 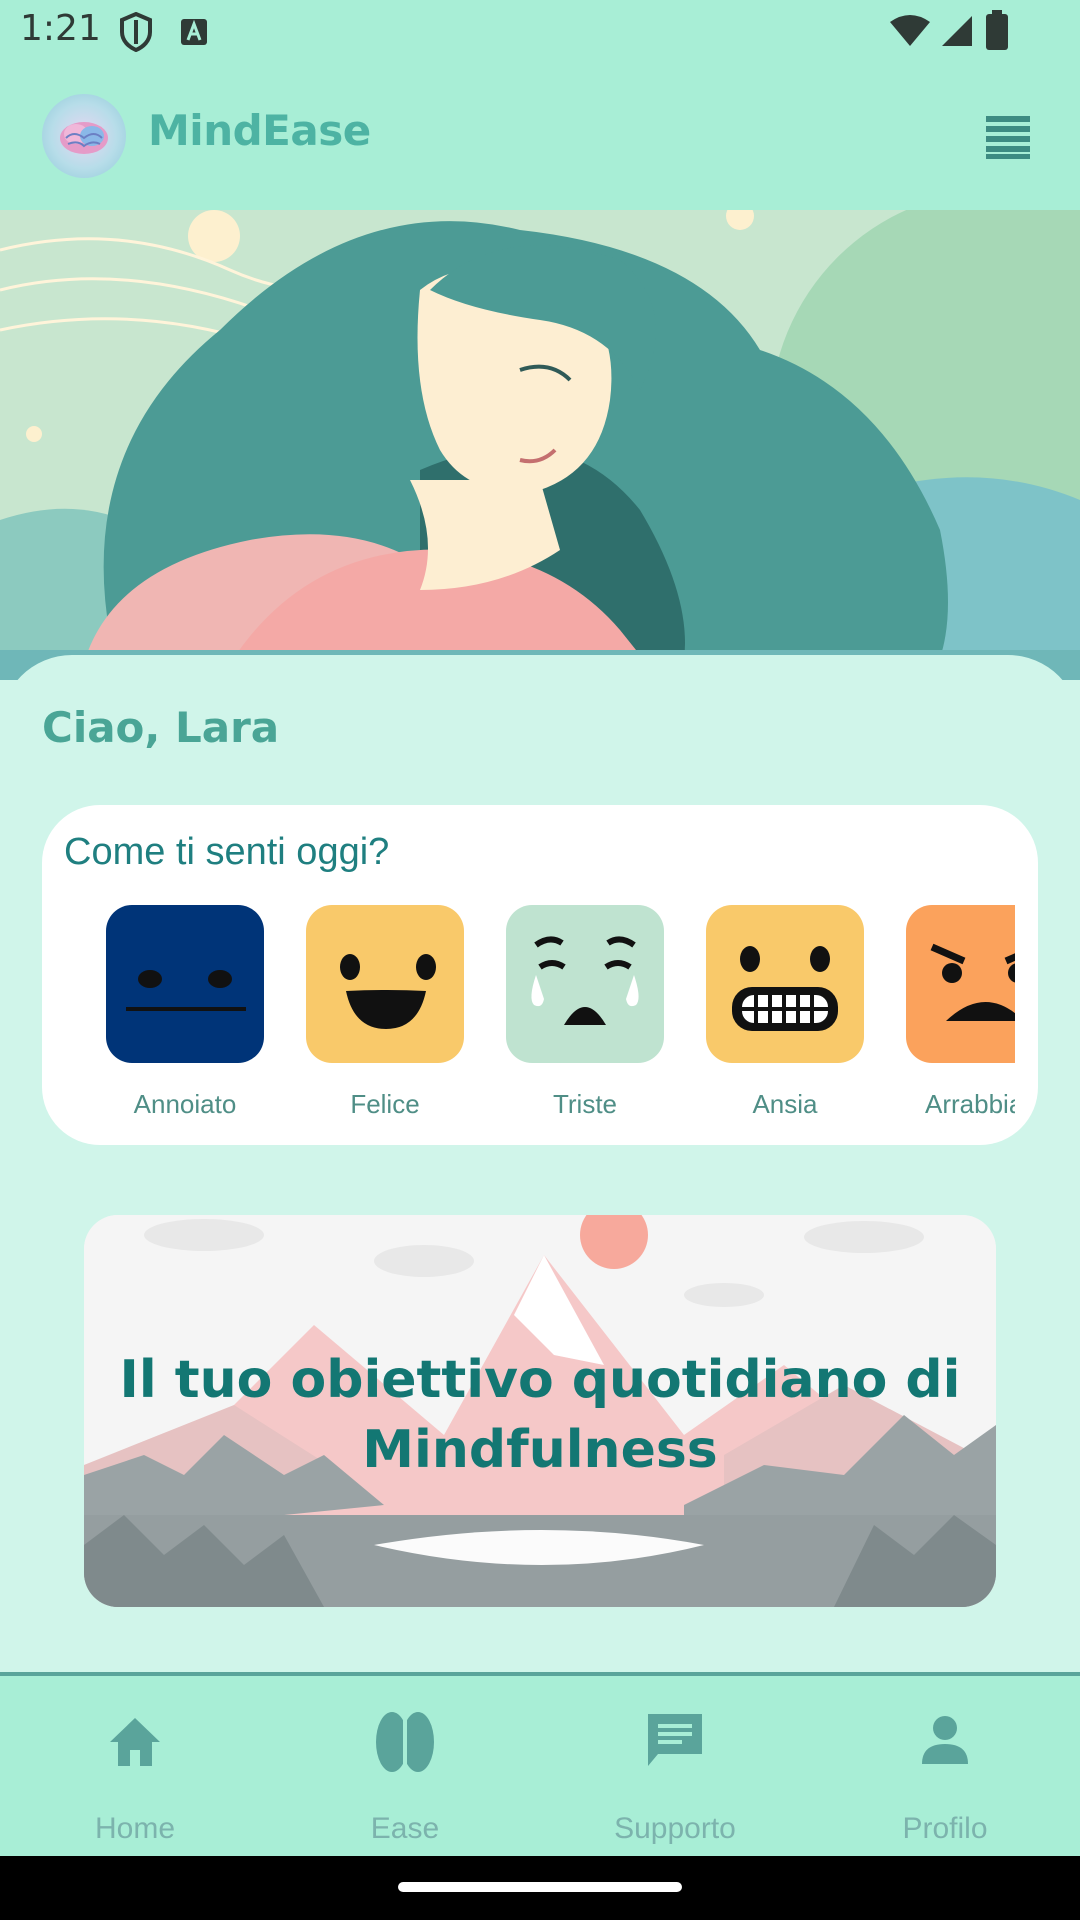 What do you see at coordinates (540, 1380) in the screenshot?
I see `goal-title-line1: Il tuo obiettivo quotidiano di` at bounding box center [540, 1380].